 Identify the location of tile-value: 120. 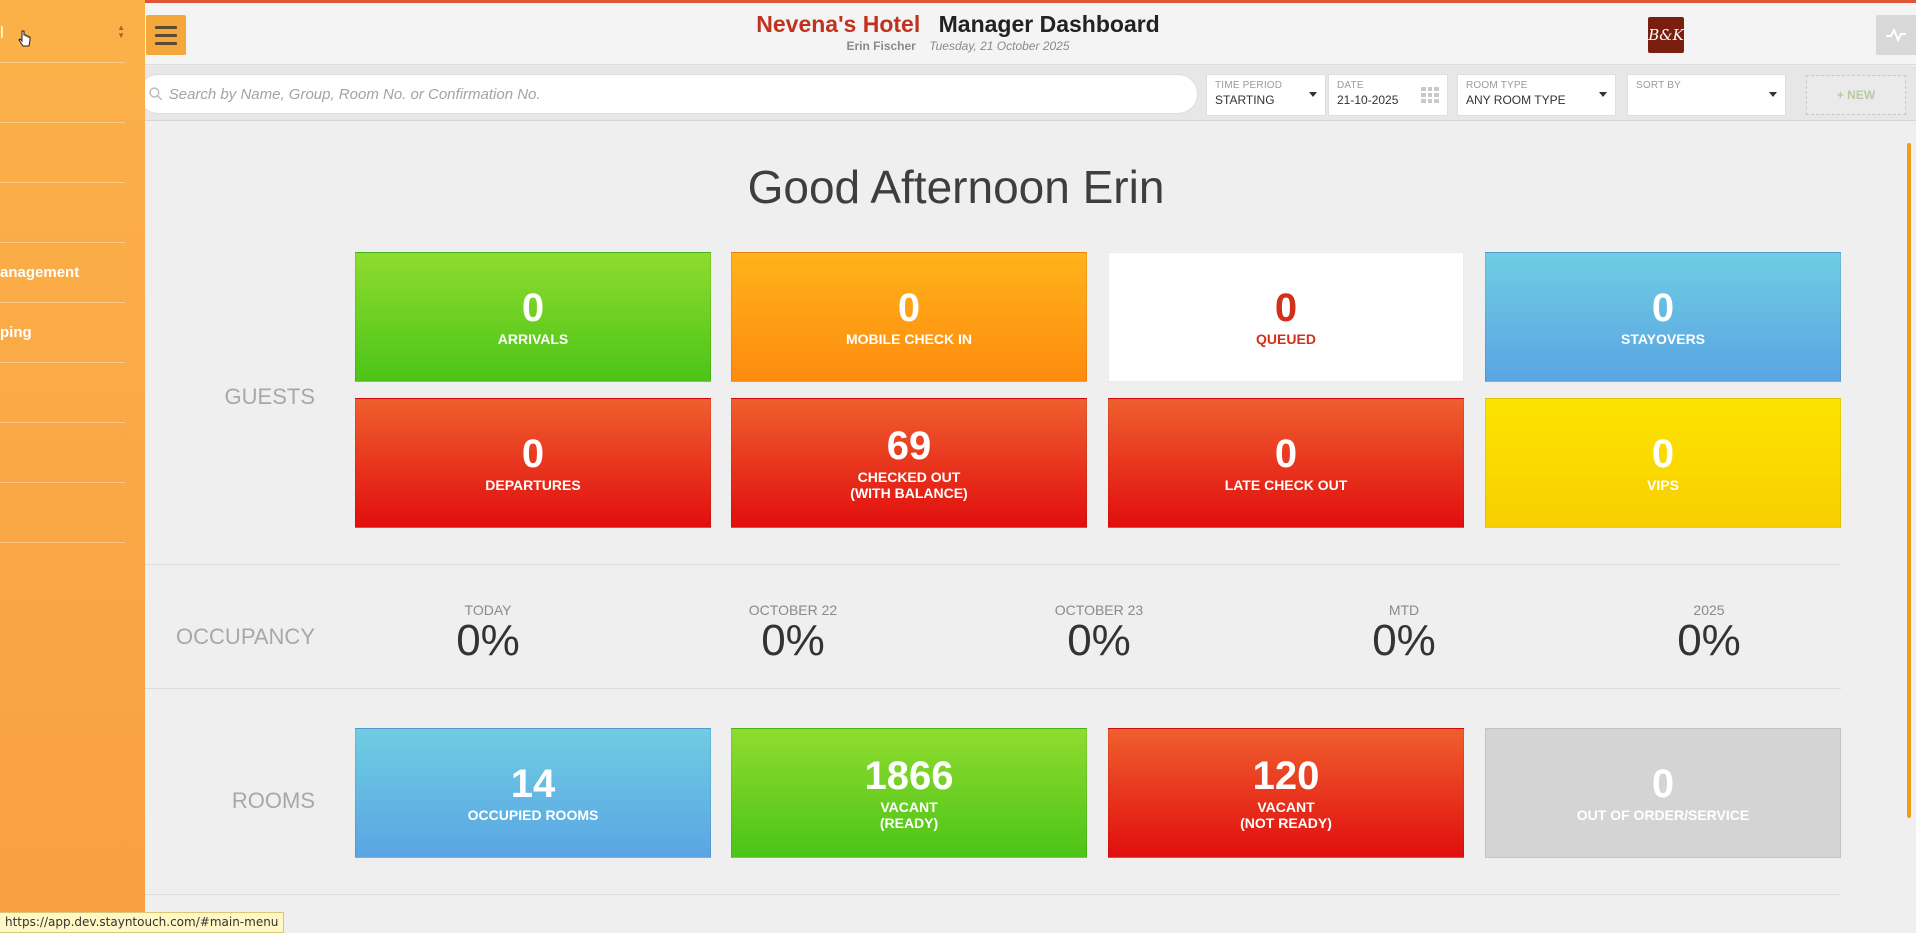
(1286, 776).